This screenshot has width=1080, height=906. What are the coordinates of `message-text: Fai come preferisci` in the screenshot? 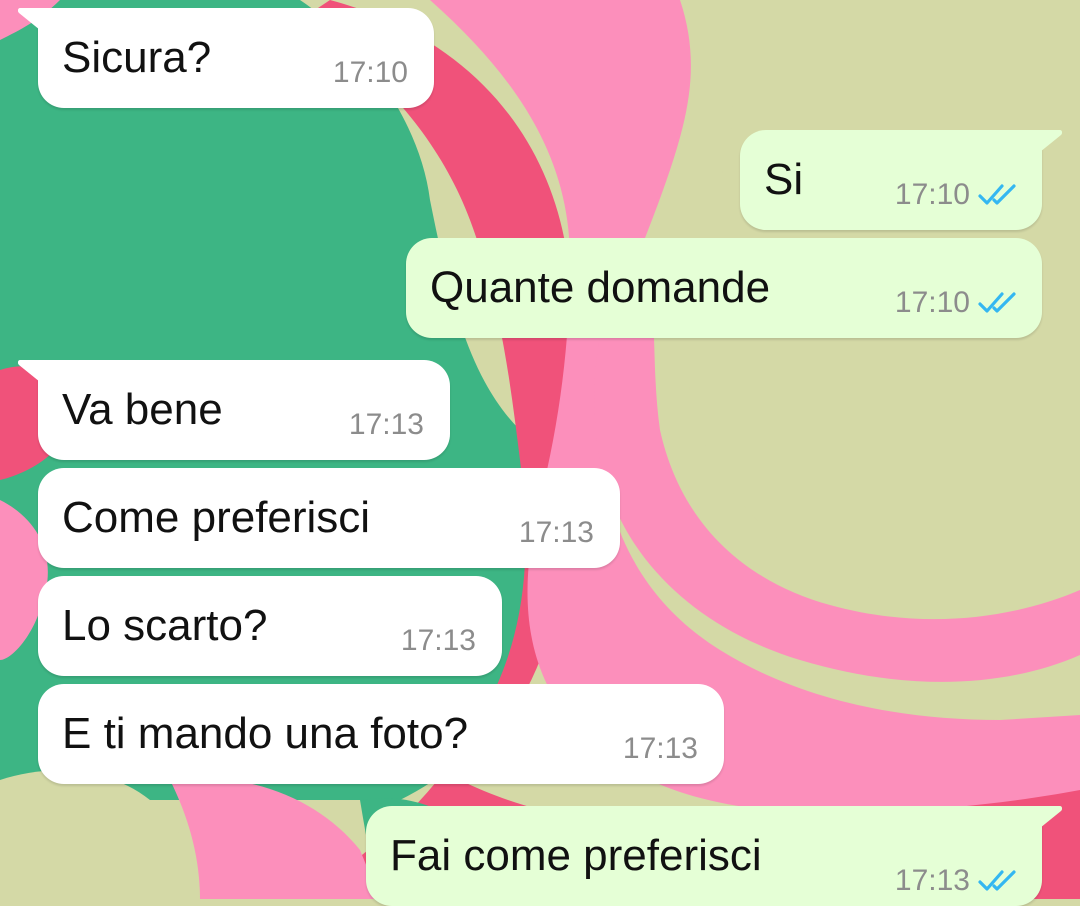 It's located at (576, 855).